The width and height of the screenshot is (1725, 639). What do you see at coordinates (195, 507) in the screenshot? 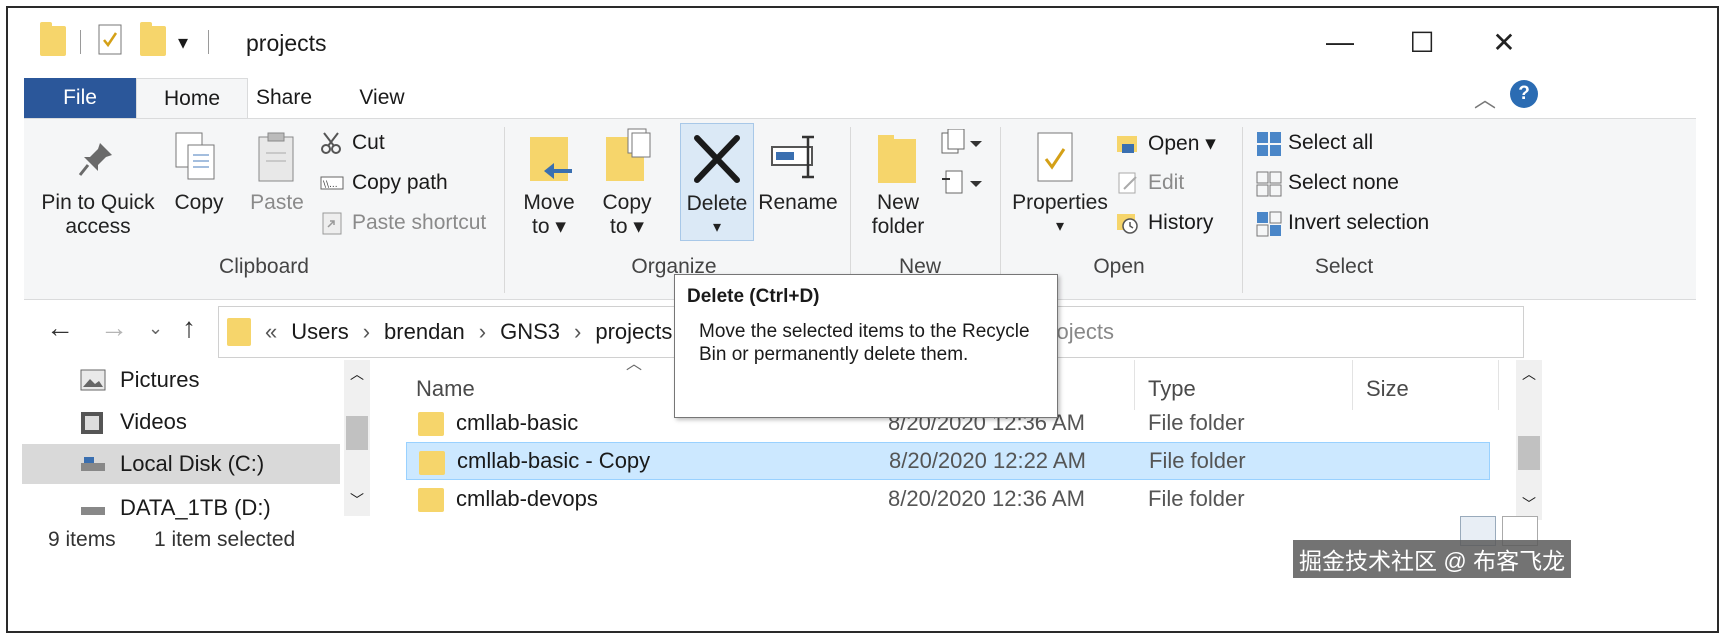
I see `nav-item-label: DATA_1TB (D:)` at bounding box center [195, 507].